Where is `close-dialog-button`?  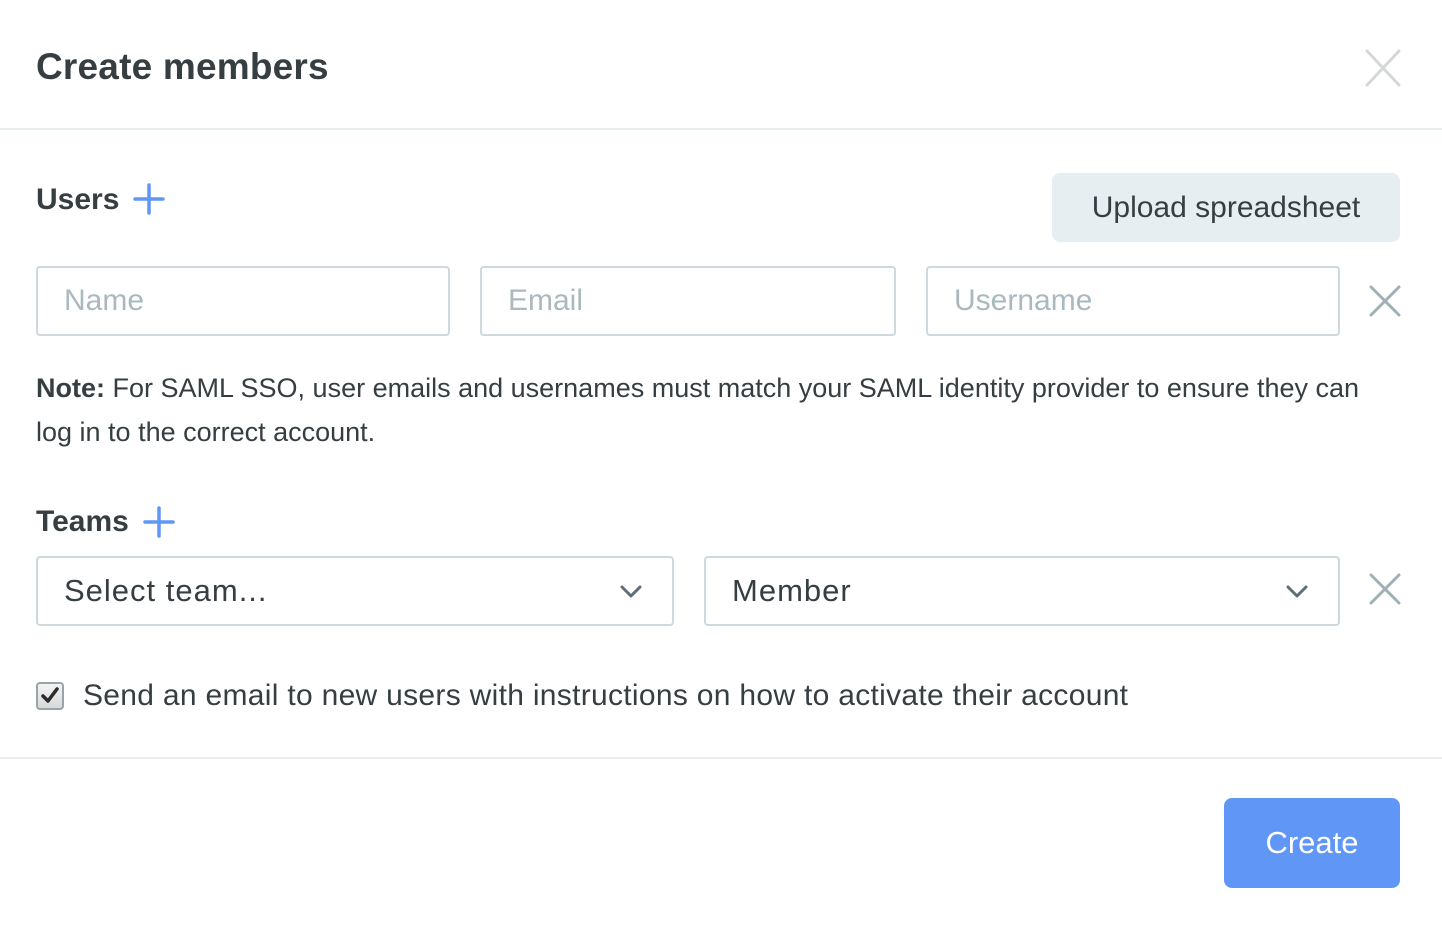
close-dialog-button is located at coordinates (1383, 68).